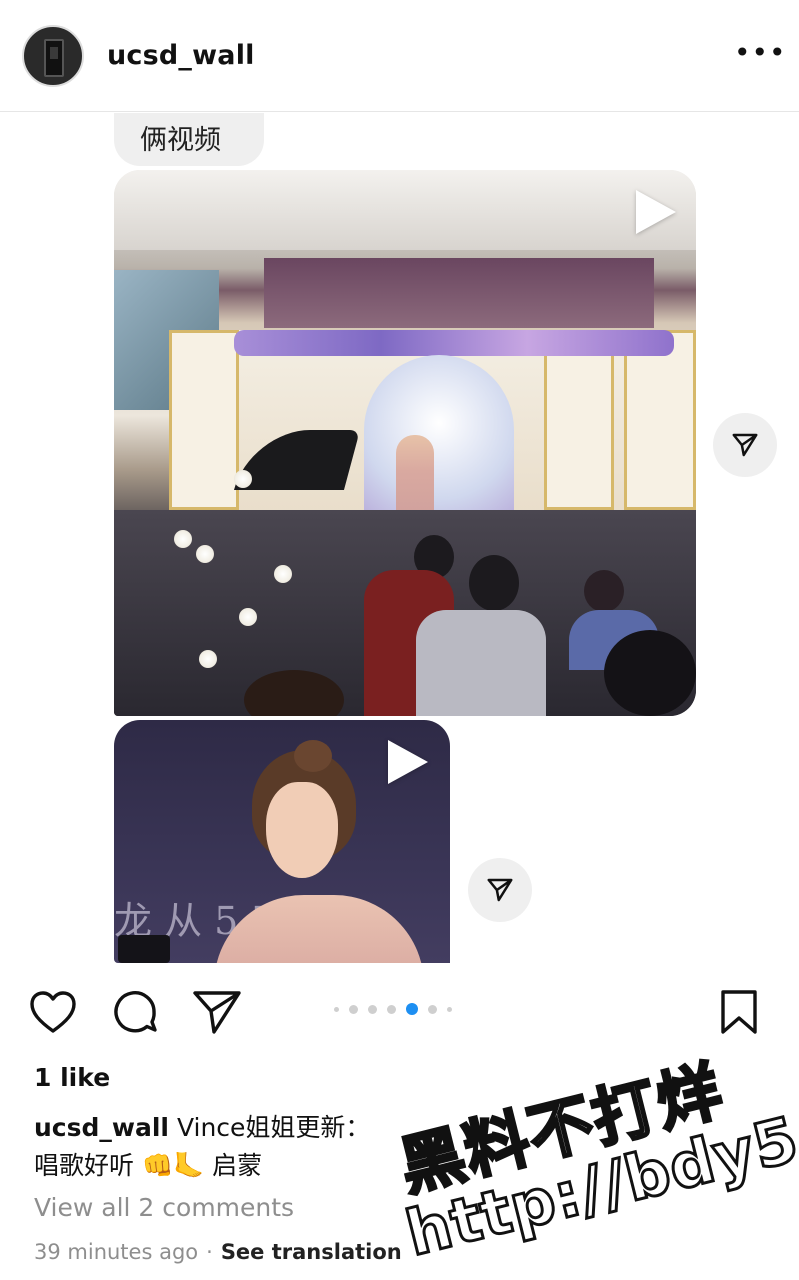 The width and height of the screenshot is (799, 1280). What do you see at coordinates (144, 949) in the screenshot?
I see `stage-equipment` at bounding box center [144, 949].